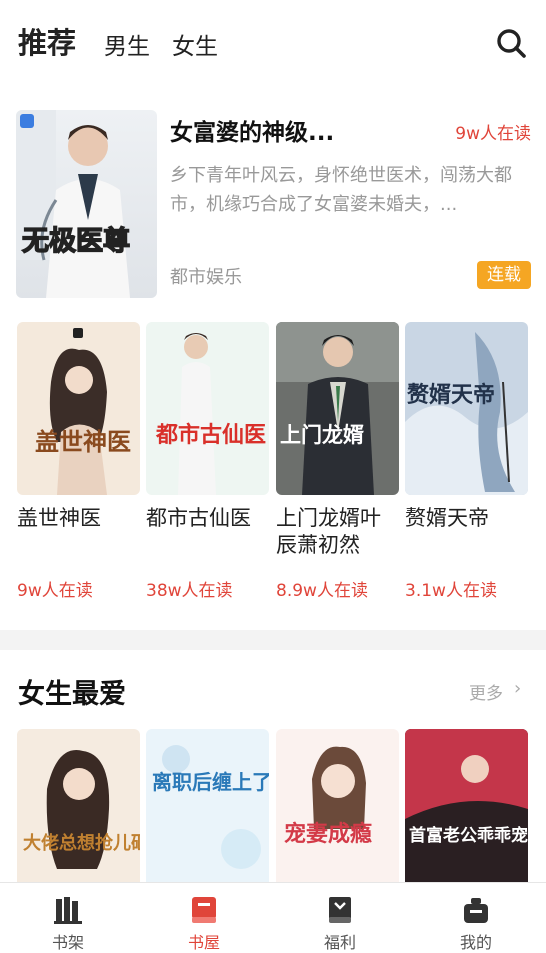 Image resolution: width=546 pixels, height=953 pixels. Describe the element at coordinates (72, 694) in the screenshot. I see `section-title: 女生最爱` at that location.